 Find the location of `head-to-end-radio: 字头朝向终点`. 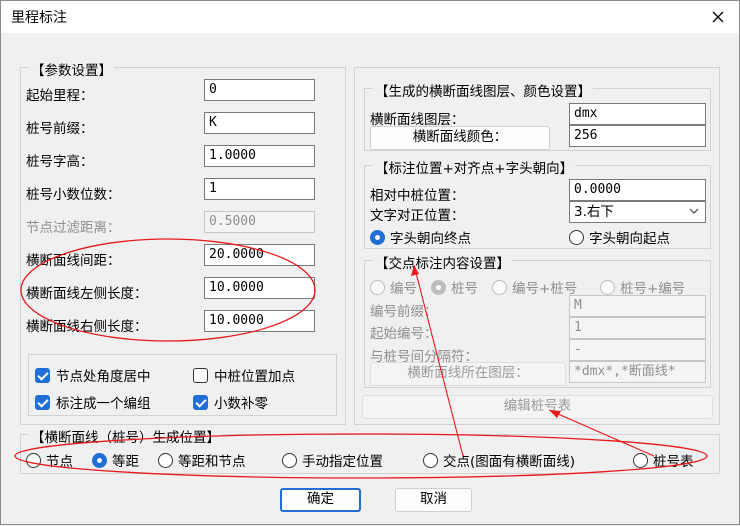

head-to-end-radio: 字头朝向终点 is located at coordinates (420, 237).